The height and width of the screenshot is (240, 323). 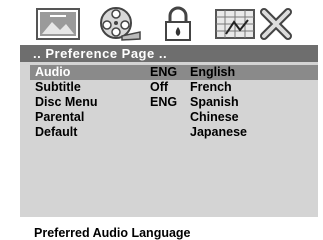 I want to click on option-label: Chinese, so click(x=214, y=117).